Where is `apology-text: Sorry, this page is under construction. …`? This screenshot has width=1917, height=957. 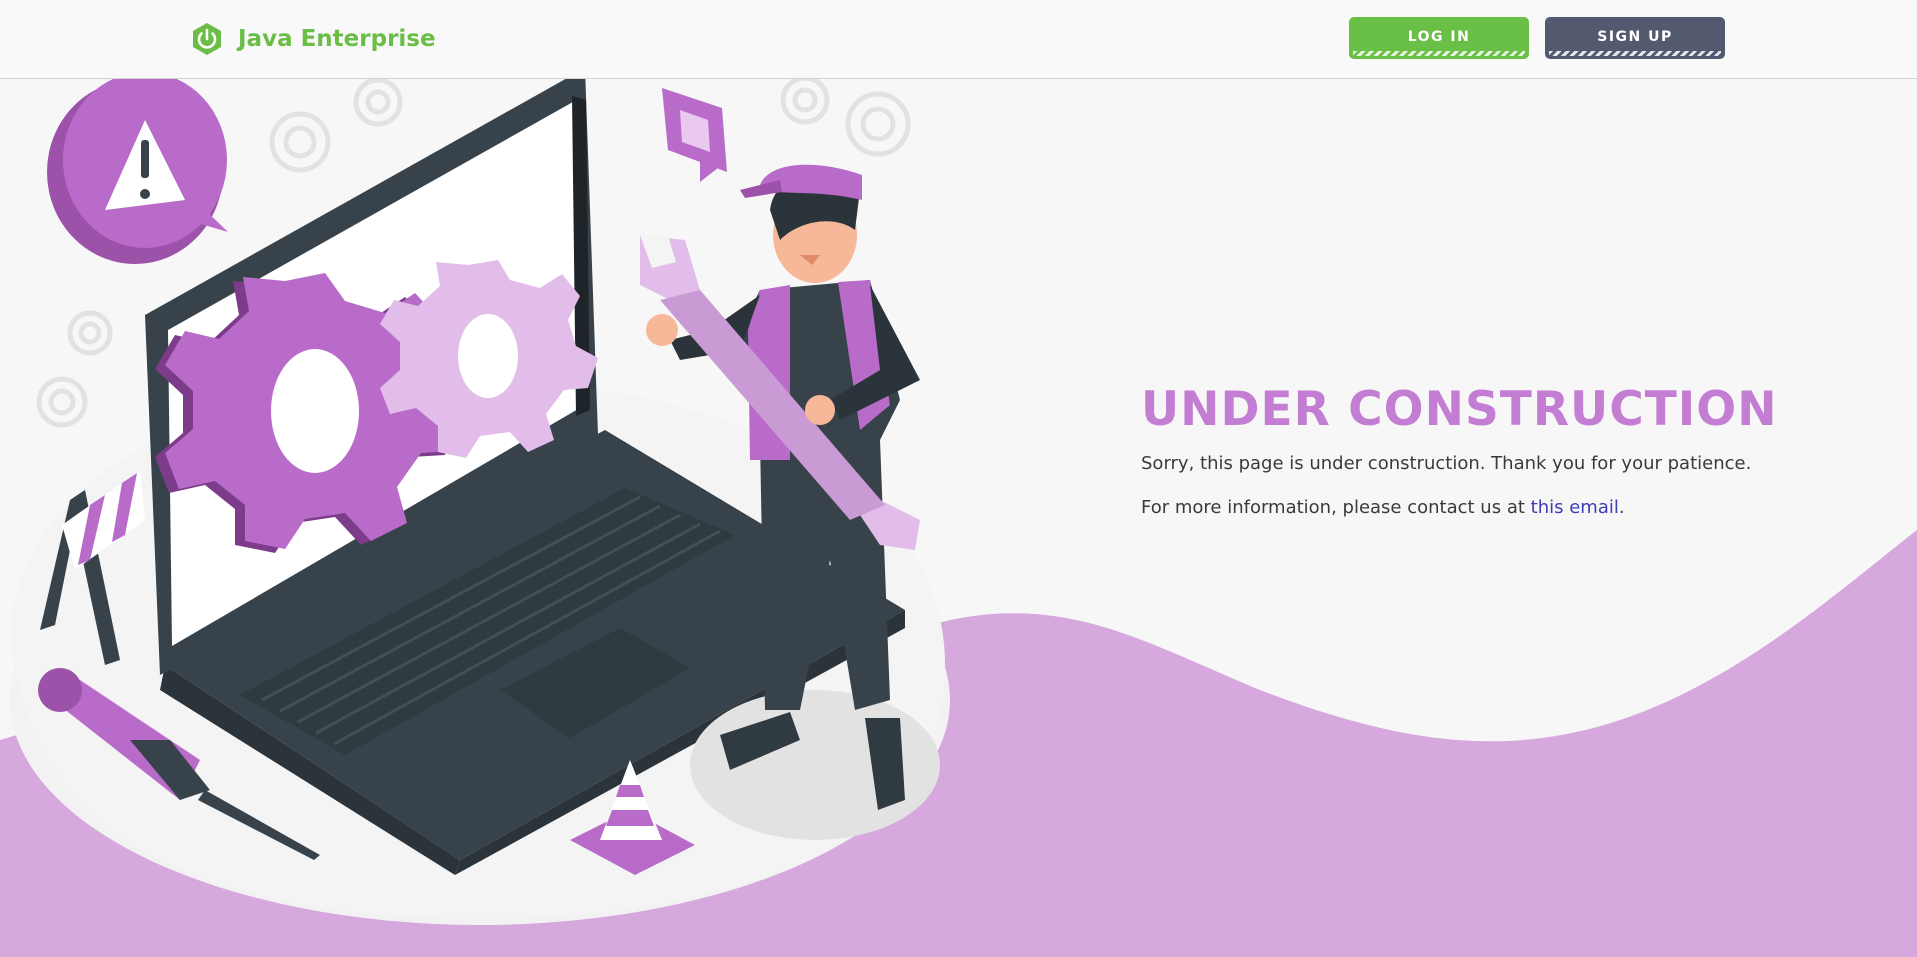
apology-text: Sorry, this page is under construction. … is located at coordinates (1446, 463).